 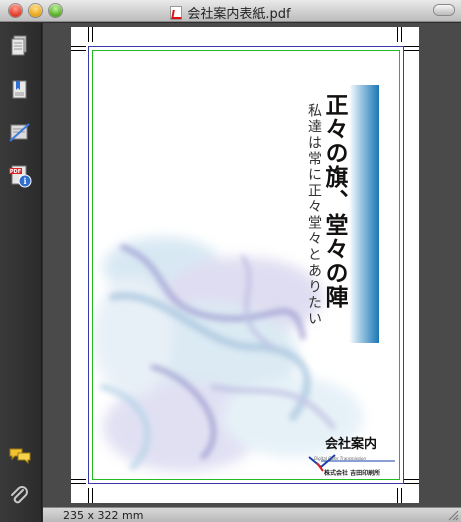 I want to click on status-bar: 235 x 322 mm, so click(x=252, y=514).